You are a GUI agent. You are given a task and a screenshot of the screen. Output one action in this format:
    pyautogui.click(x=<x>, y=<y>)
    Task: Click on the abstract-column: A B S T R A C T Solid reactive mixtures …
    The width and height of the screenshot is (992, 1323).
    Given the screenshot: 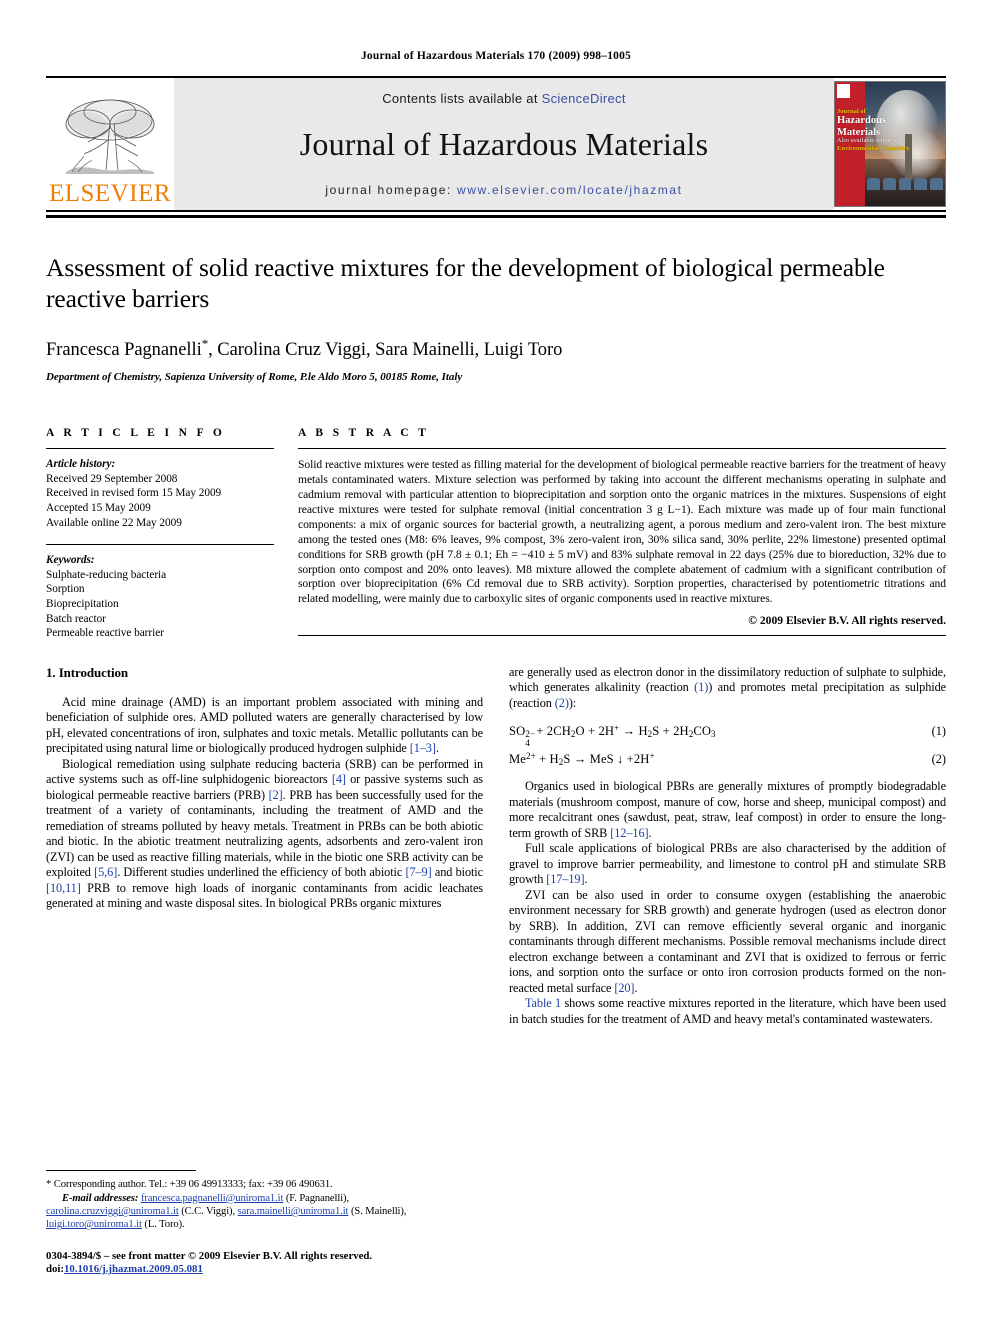 What is the action you would take?
    pyautogui.click(x=622, y=534)
    